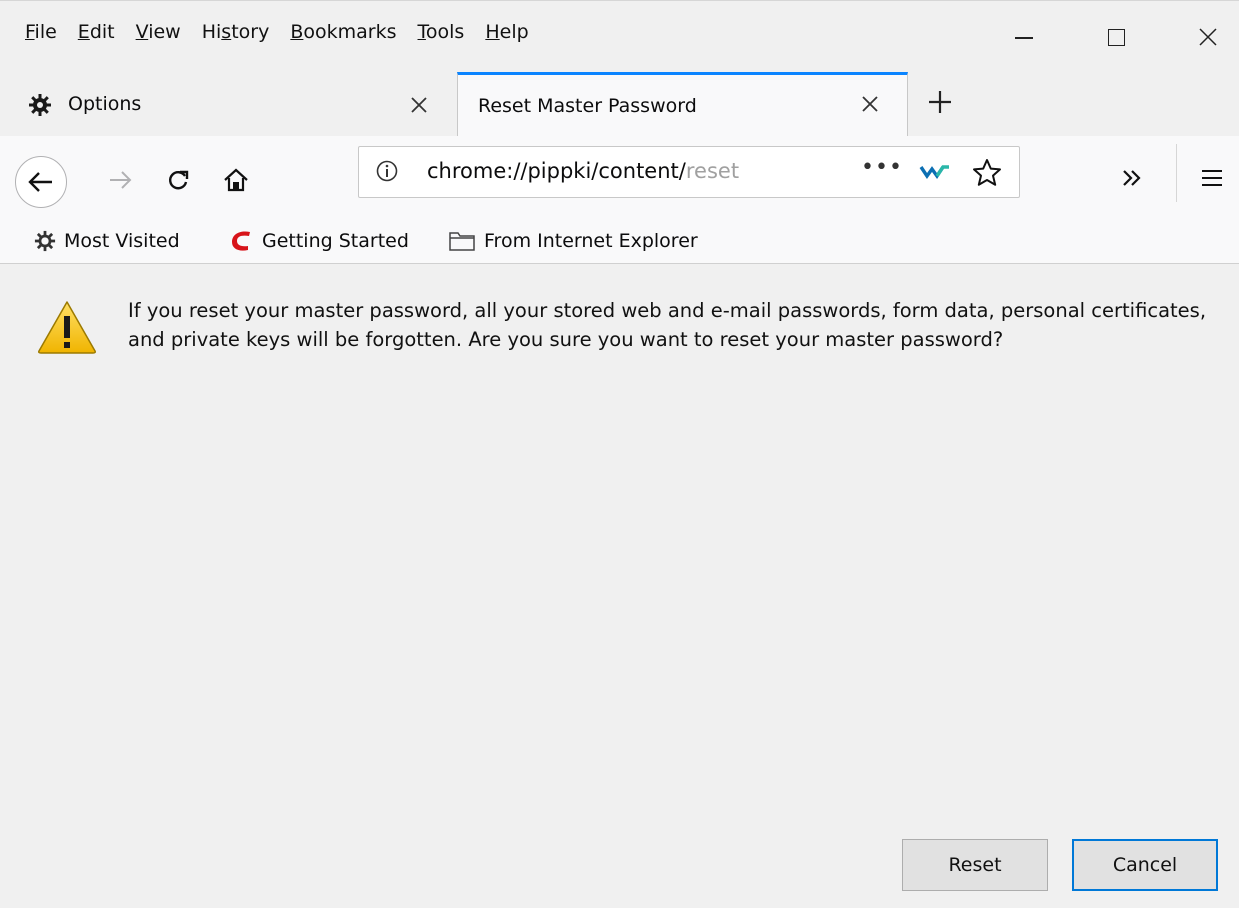  Describe the element at coordinates (882, 167) in the screenshot. I see `page-actions-button: •••` at that location.